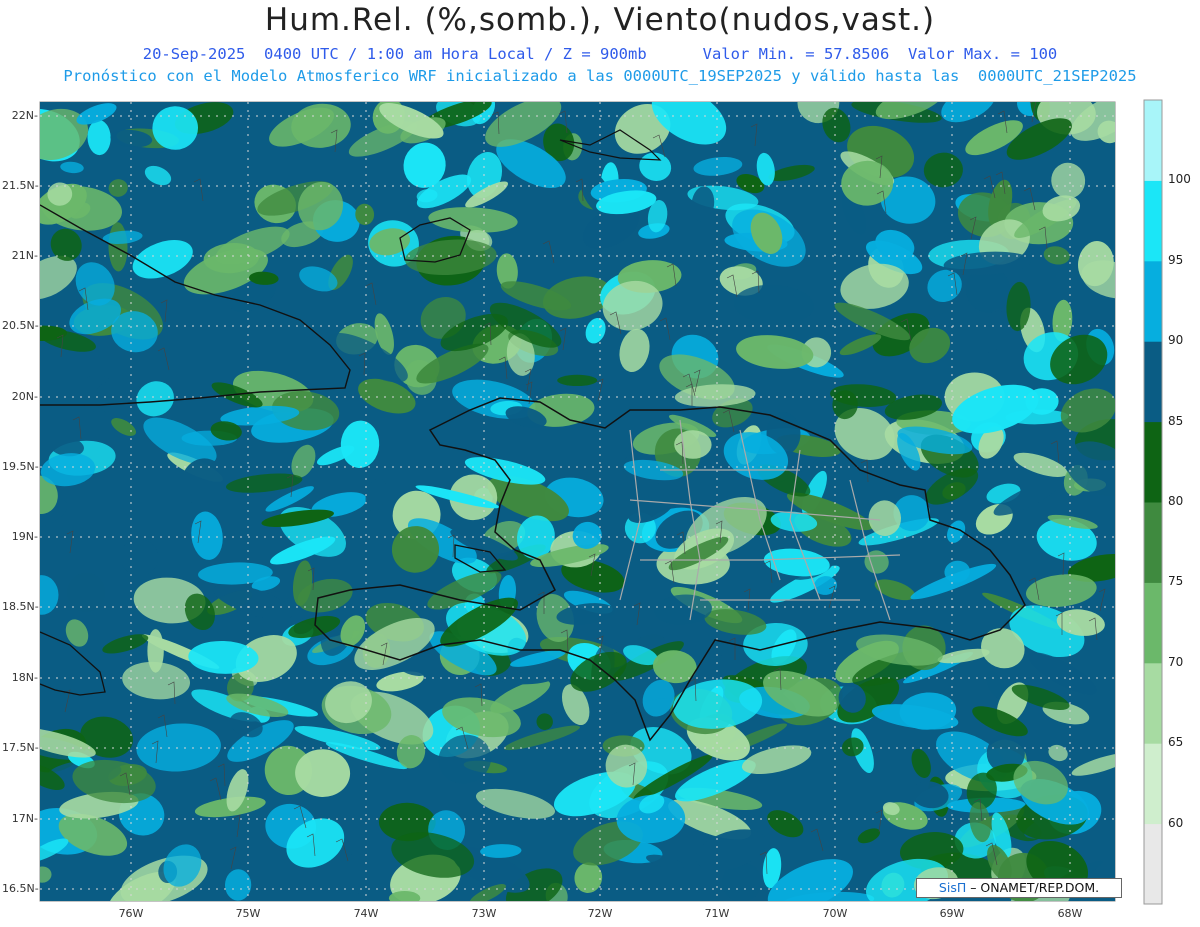 The image size is (1200, 927). I want to click on colorbar-tick-label: 95, so click(1176, 260).